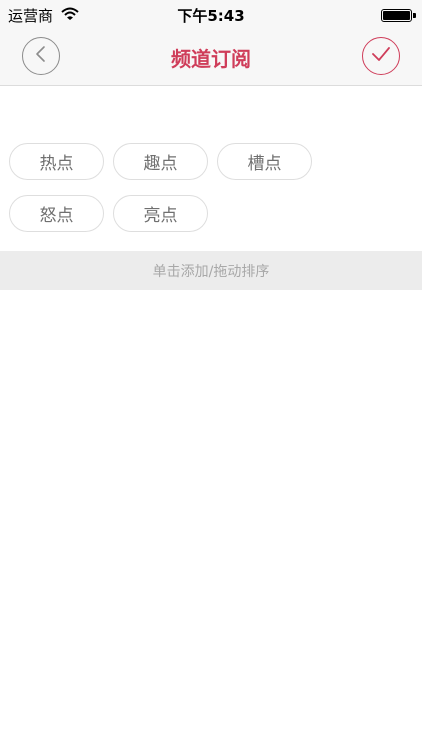 This screenshot has width=422, height=750. Describe the element at coordinates (56, 213) in the screenshot. I see `channel-chip-anger: 怒点` at that location.